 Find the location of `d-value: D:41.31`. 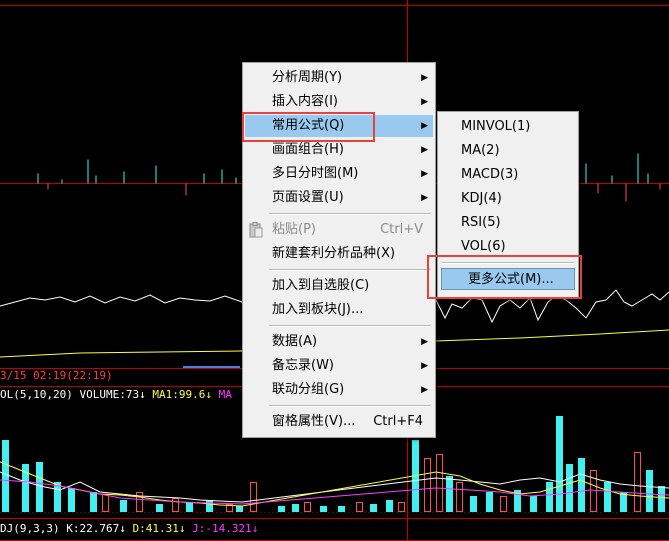

d-value: D:41.31 is located at coordinates (155, 528).